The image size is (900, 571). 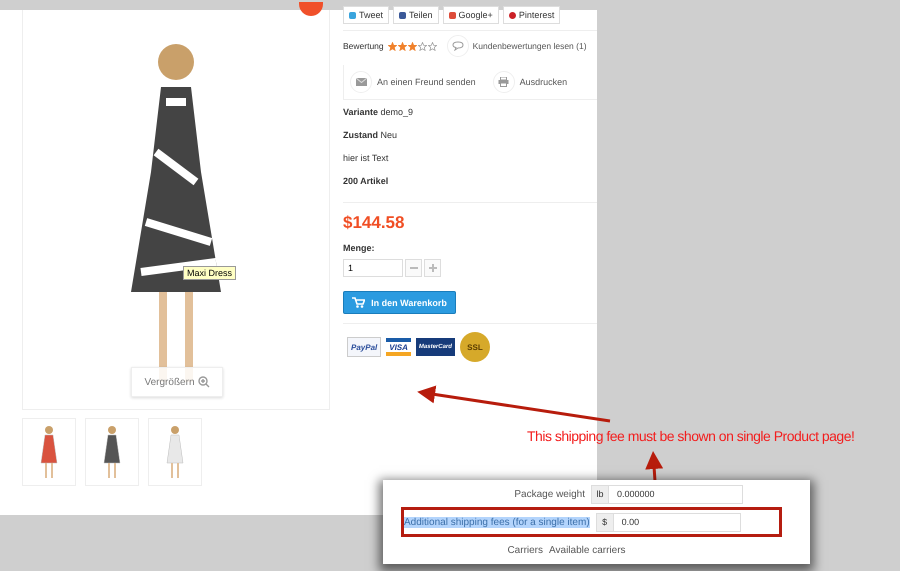 What do you see at coordinates (359, 248) in the screenshot?
I see `quantity-label: Menge:` at bounding box center [359, 248].